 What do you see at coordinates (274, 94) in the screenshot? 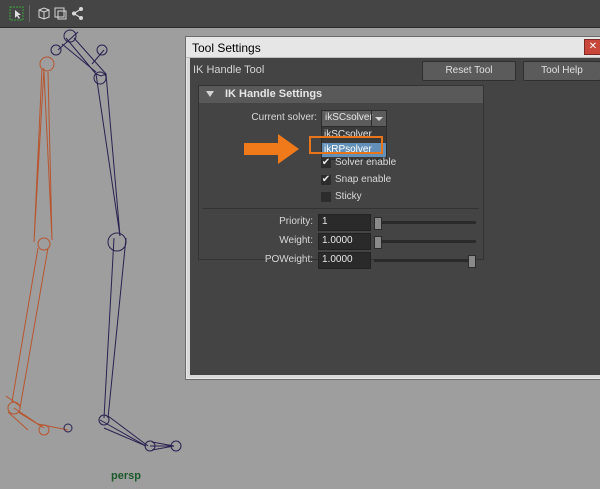
I see `section-title: IK Handle Settings` at bounding box center [274, 94].